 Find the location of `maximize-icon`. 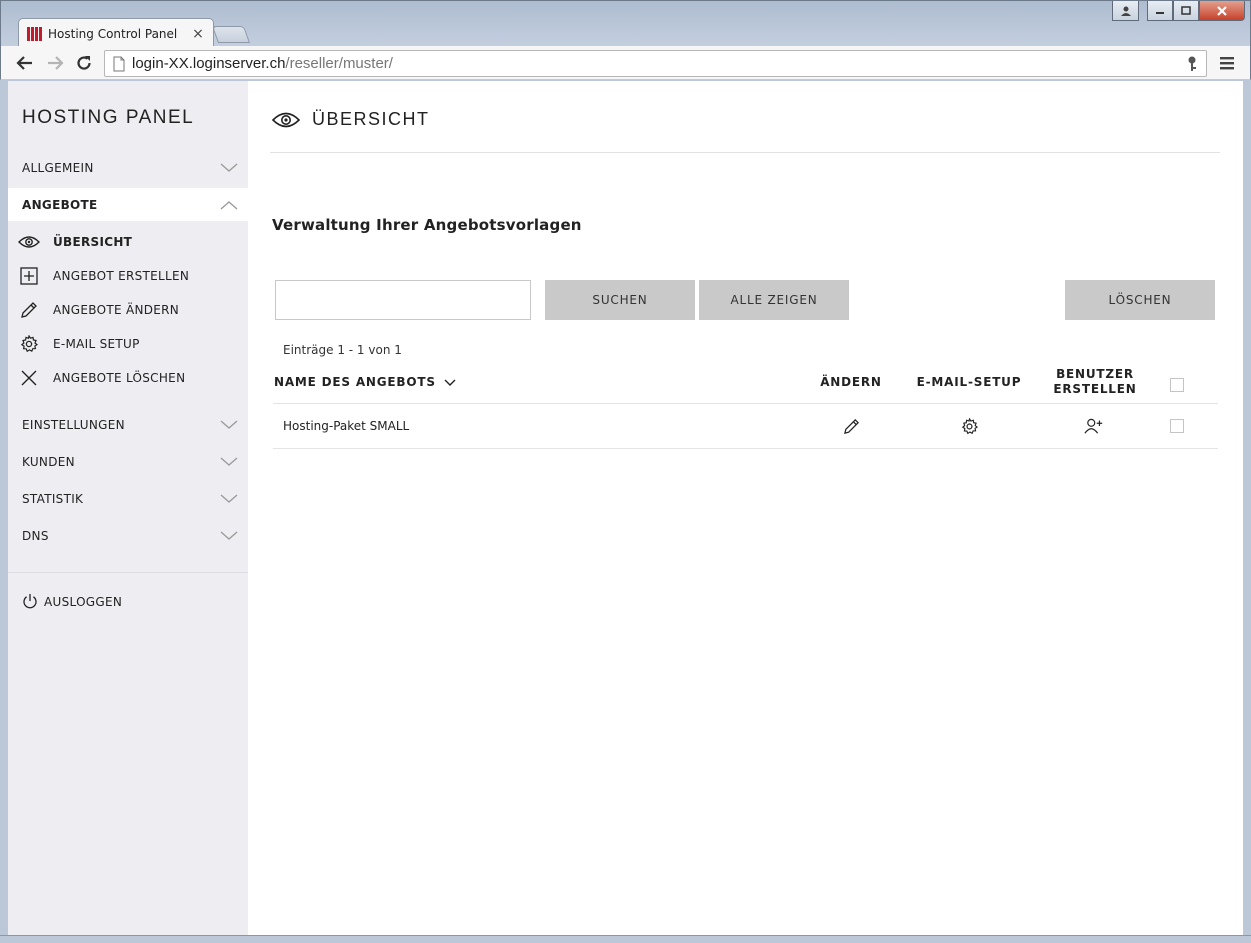

maximize-icon is located at coordinates (1186, 10).